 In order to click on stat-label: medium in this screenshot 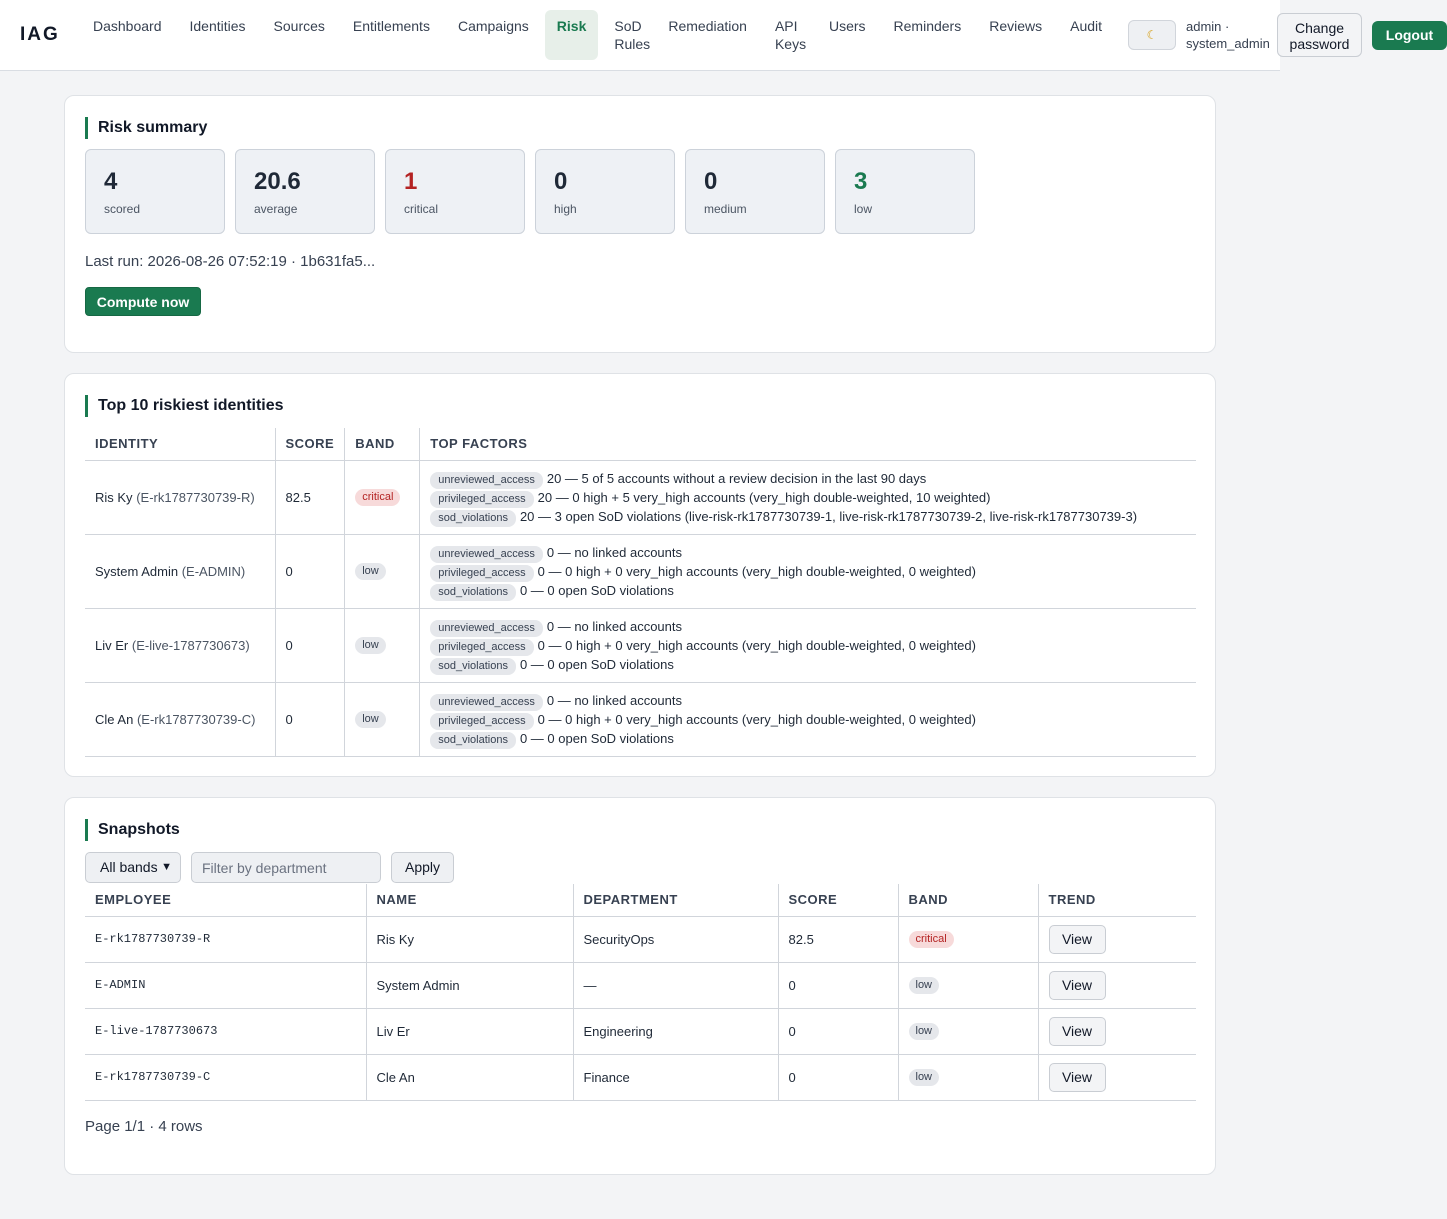, I will do `click(725, 209)`.